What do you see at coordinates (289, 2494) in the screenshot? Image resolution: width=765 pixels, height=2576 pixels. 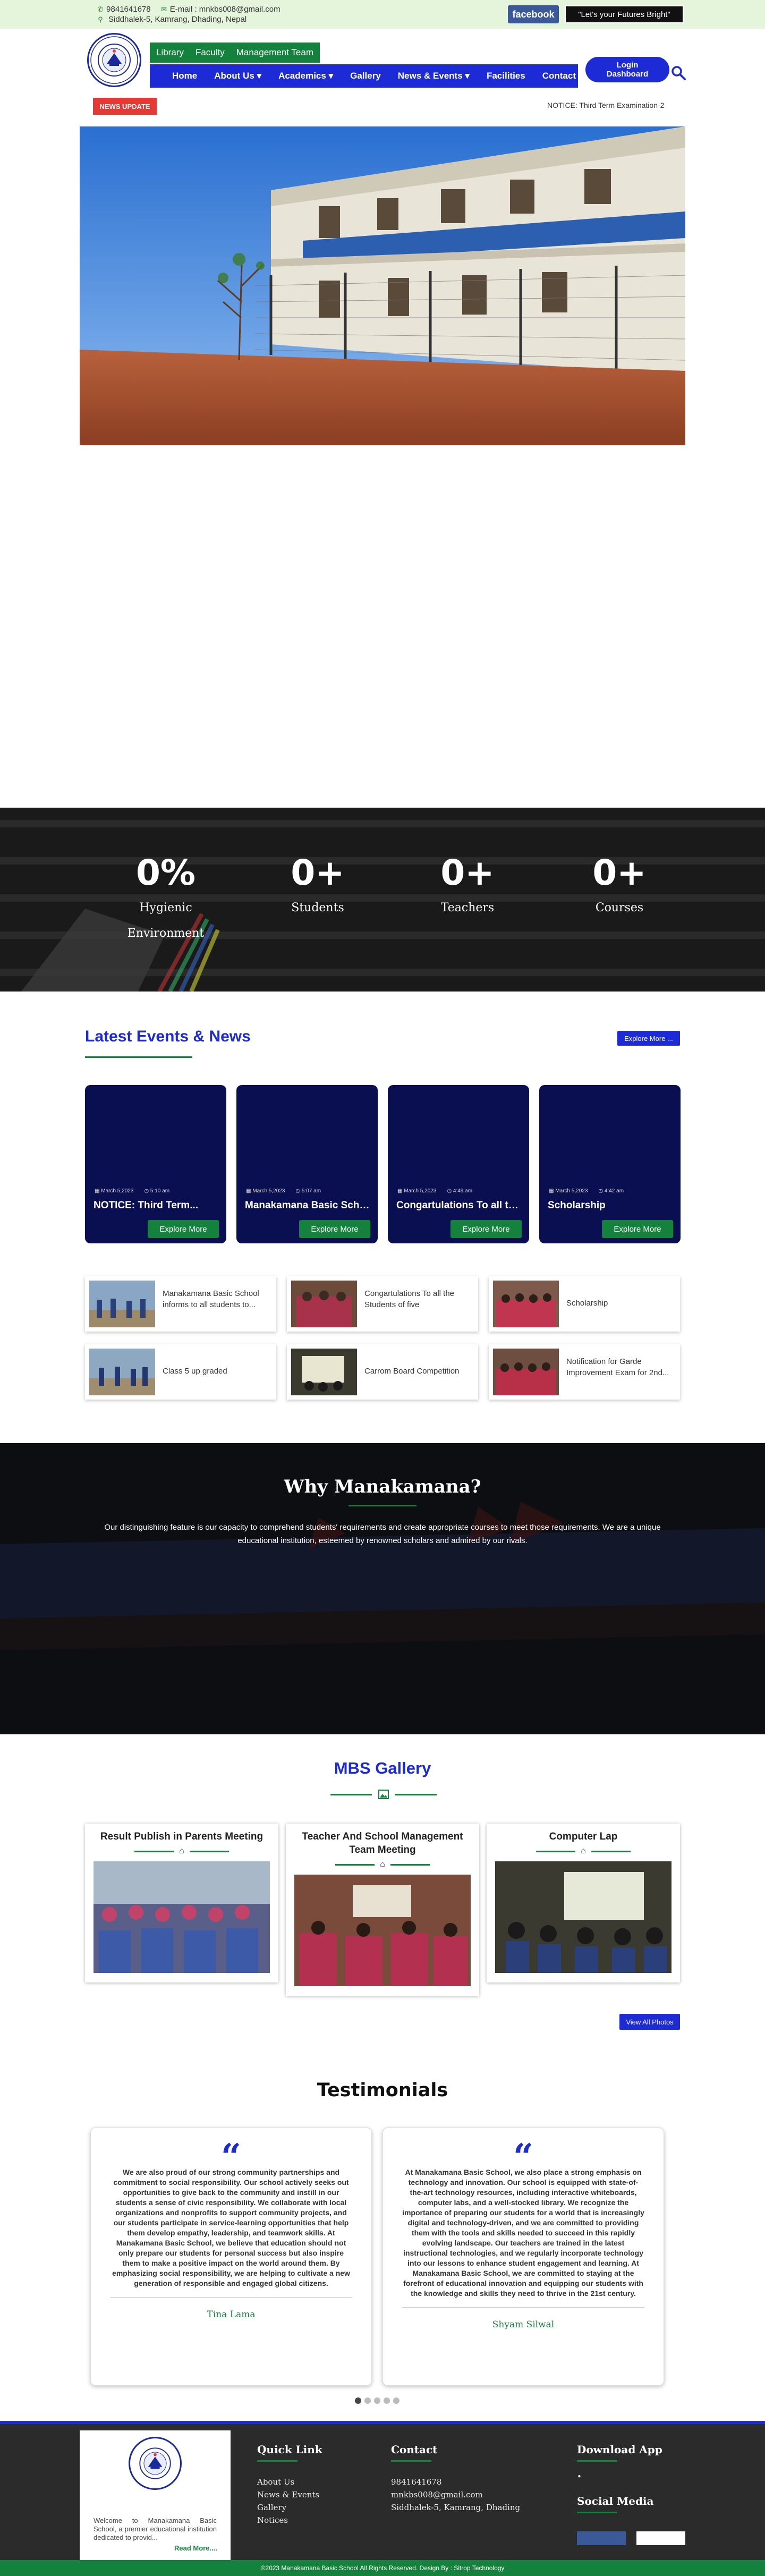 I see `footer-link-news: News & Events` at bounding box center [289, 2494].